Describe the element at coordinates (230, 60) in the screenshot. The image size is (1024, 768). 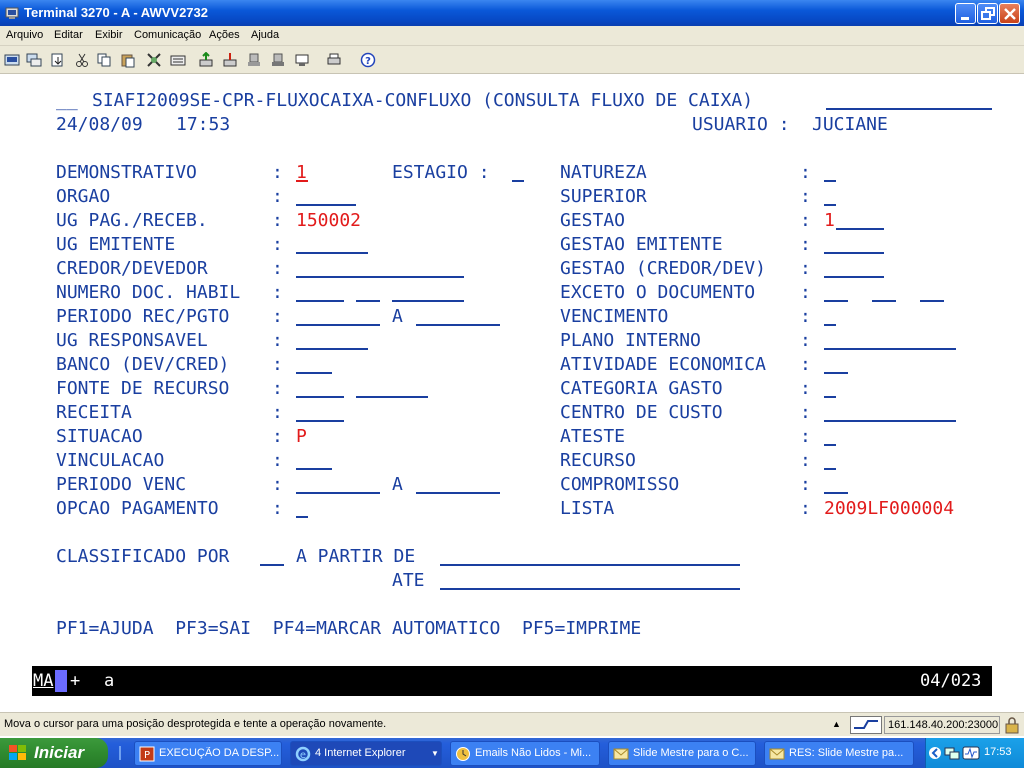
I see `receive-icon` at that location.